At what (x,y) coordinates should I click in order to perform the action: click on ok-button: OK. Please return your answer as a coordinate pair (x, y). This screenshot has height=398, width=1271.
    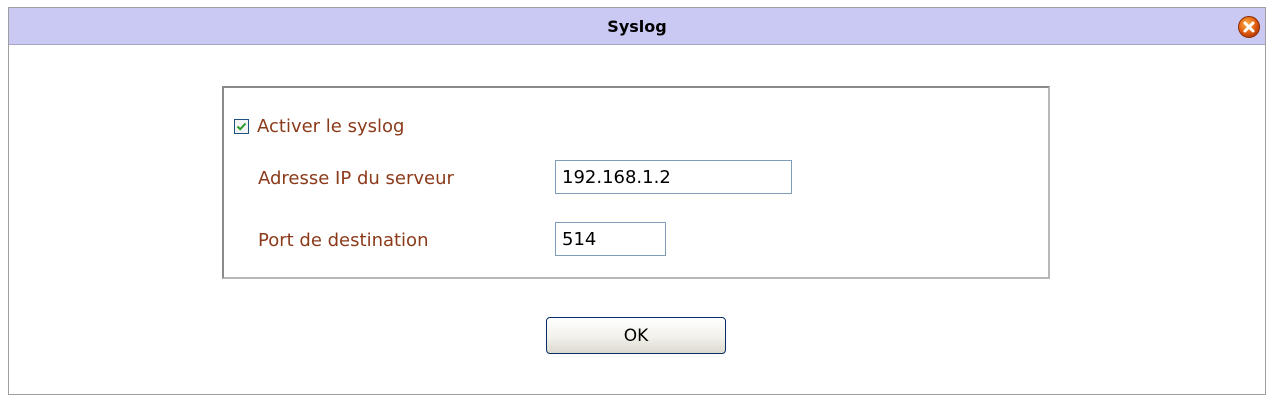
    Looking at the image, I should click on (636, 335).